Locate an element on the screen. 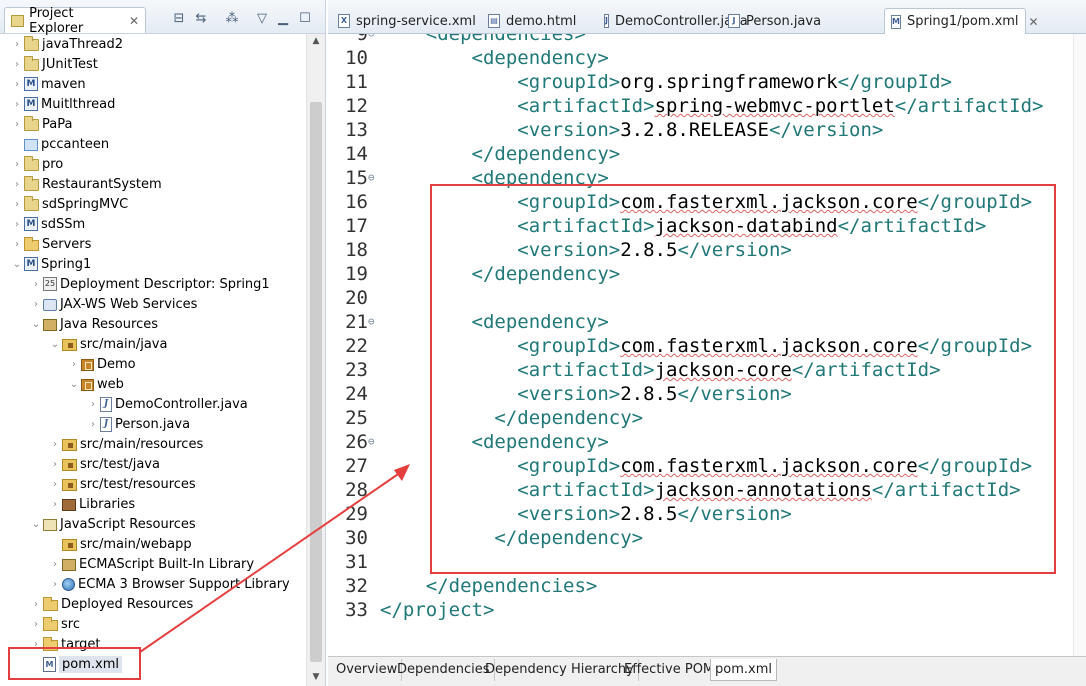 The image size is (1086, 686). filter-icon: ⁂ is located at coordinates (232, 18).